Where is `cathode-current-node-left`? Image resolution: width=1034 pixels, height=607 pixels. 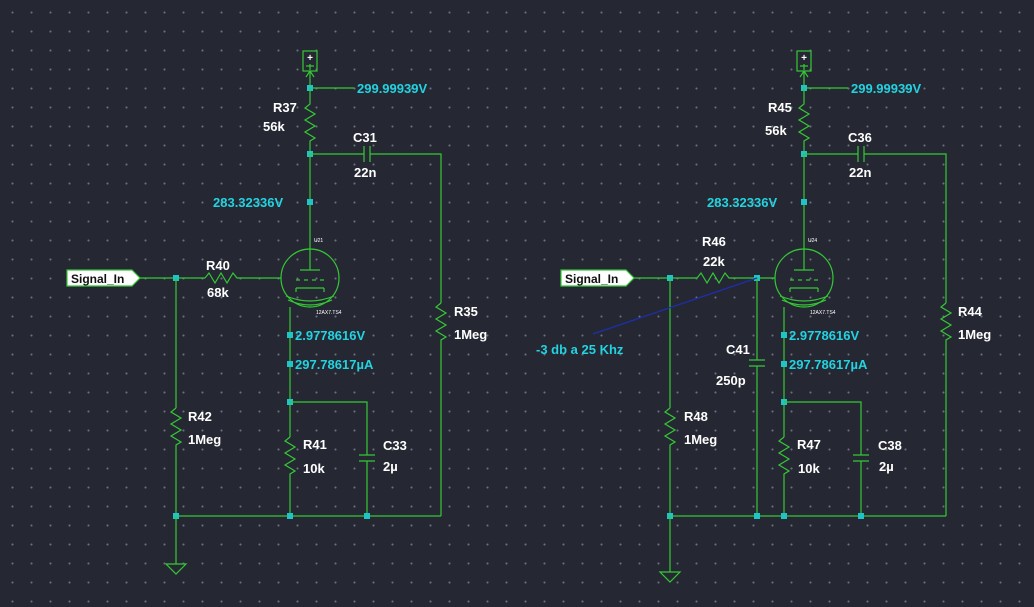 cathode-current-node-left is located at coordinates (290, 364).